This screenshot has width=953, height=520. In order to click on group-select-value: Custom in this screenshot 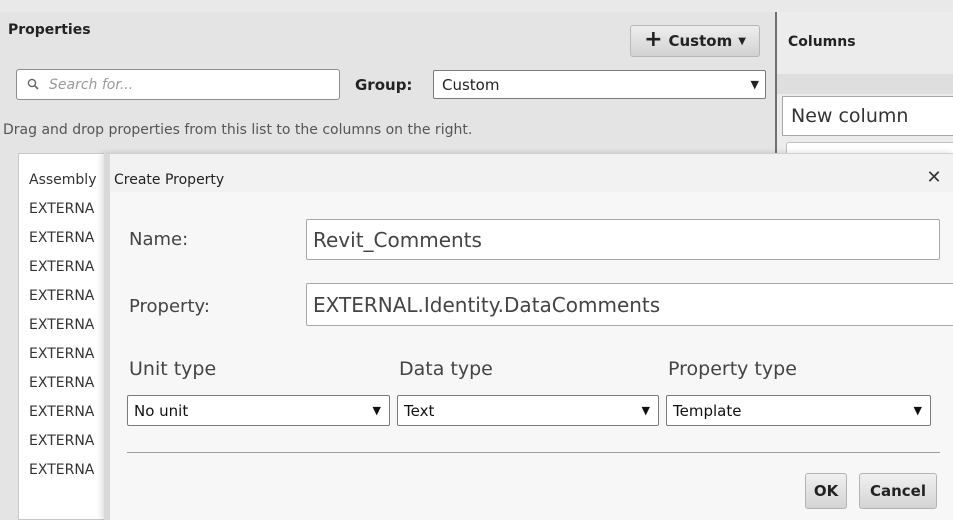, I will do `click(471, 84)`.